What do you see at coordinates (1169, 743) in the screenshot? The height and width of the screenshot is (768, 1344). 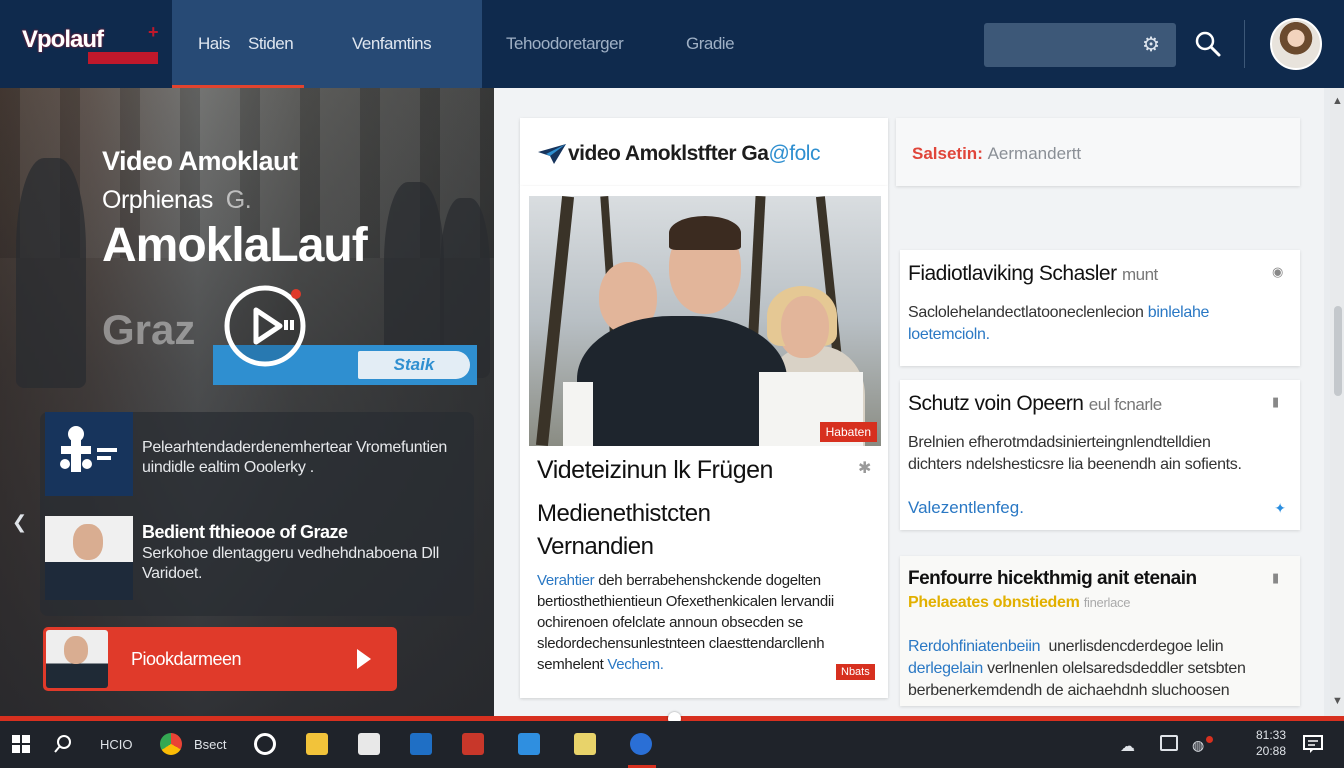 I see `display-icon` at bounding box center [1169, 743].